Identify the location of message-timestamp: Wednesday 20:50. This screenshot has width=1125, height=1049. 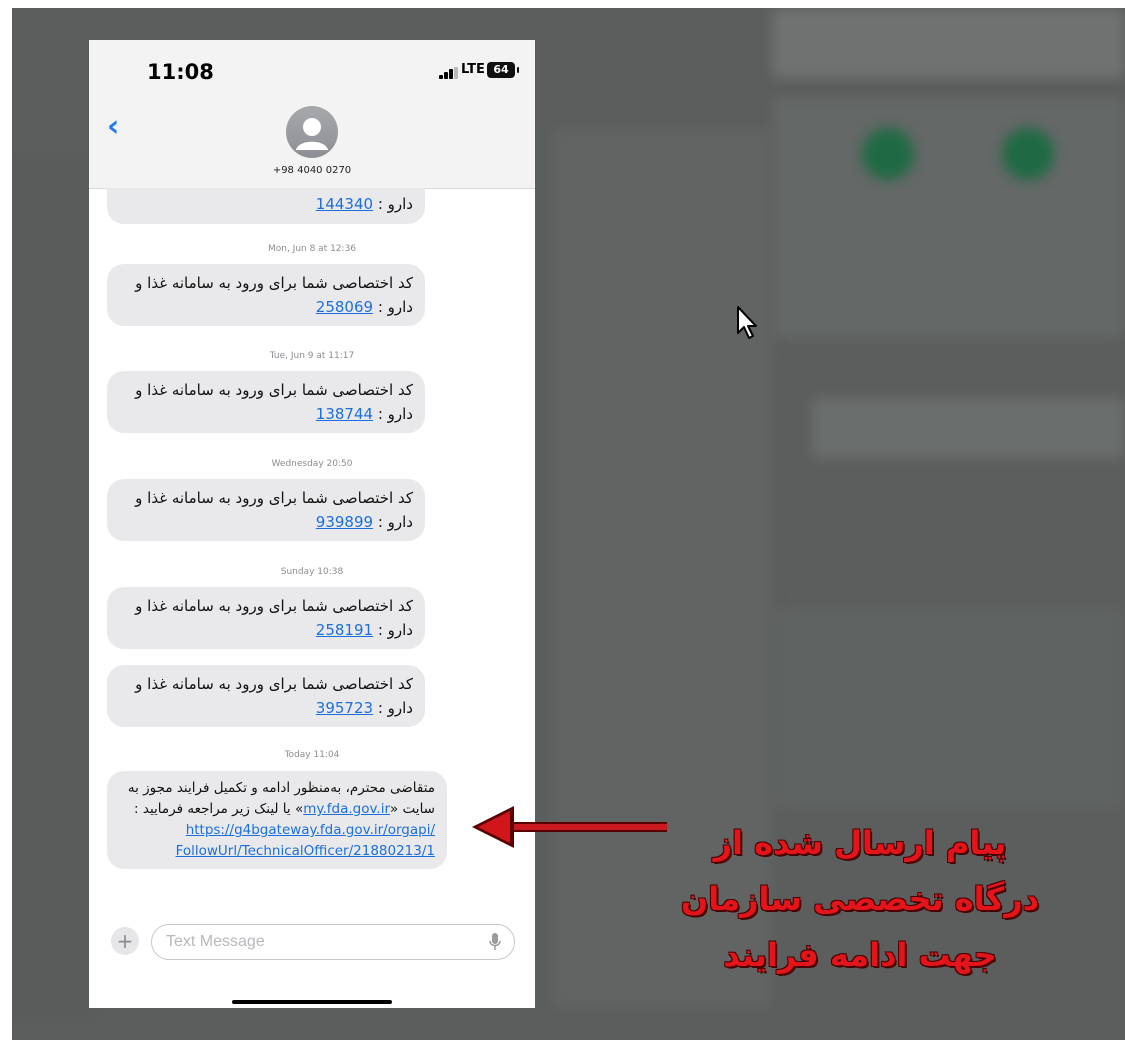
(312, 464).